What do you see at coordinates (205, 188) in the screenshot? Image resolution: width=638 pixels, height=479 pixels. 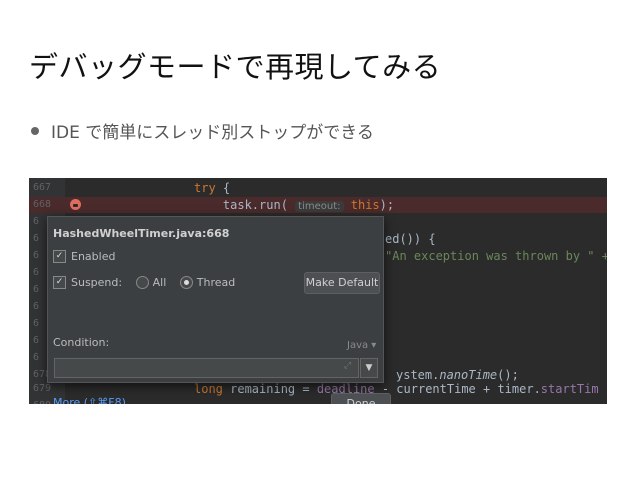 I see `keyword-try: try` at bounding box center [205, 188].